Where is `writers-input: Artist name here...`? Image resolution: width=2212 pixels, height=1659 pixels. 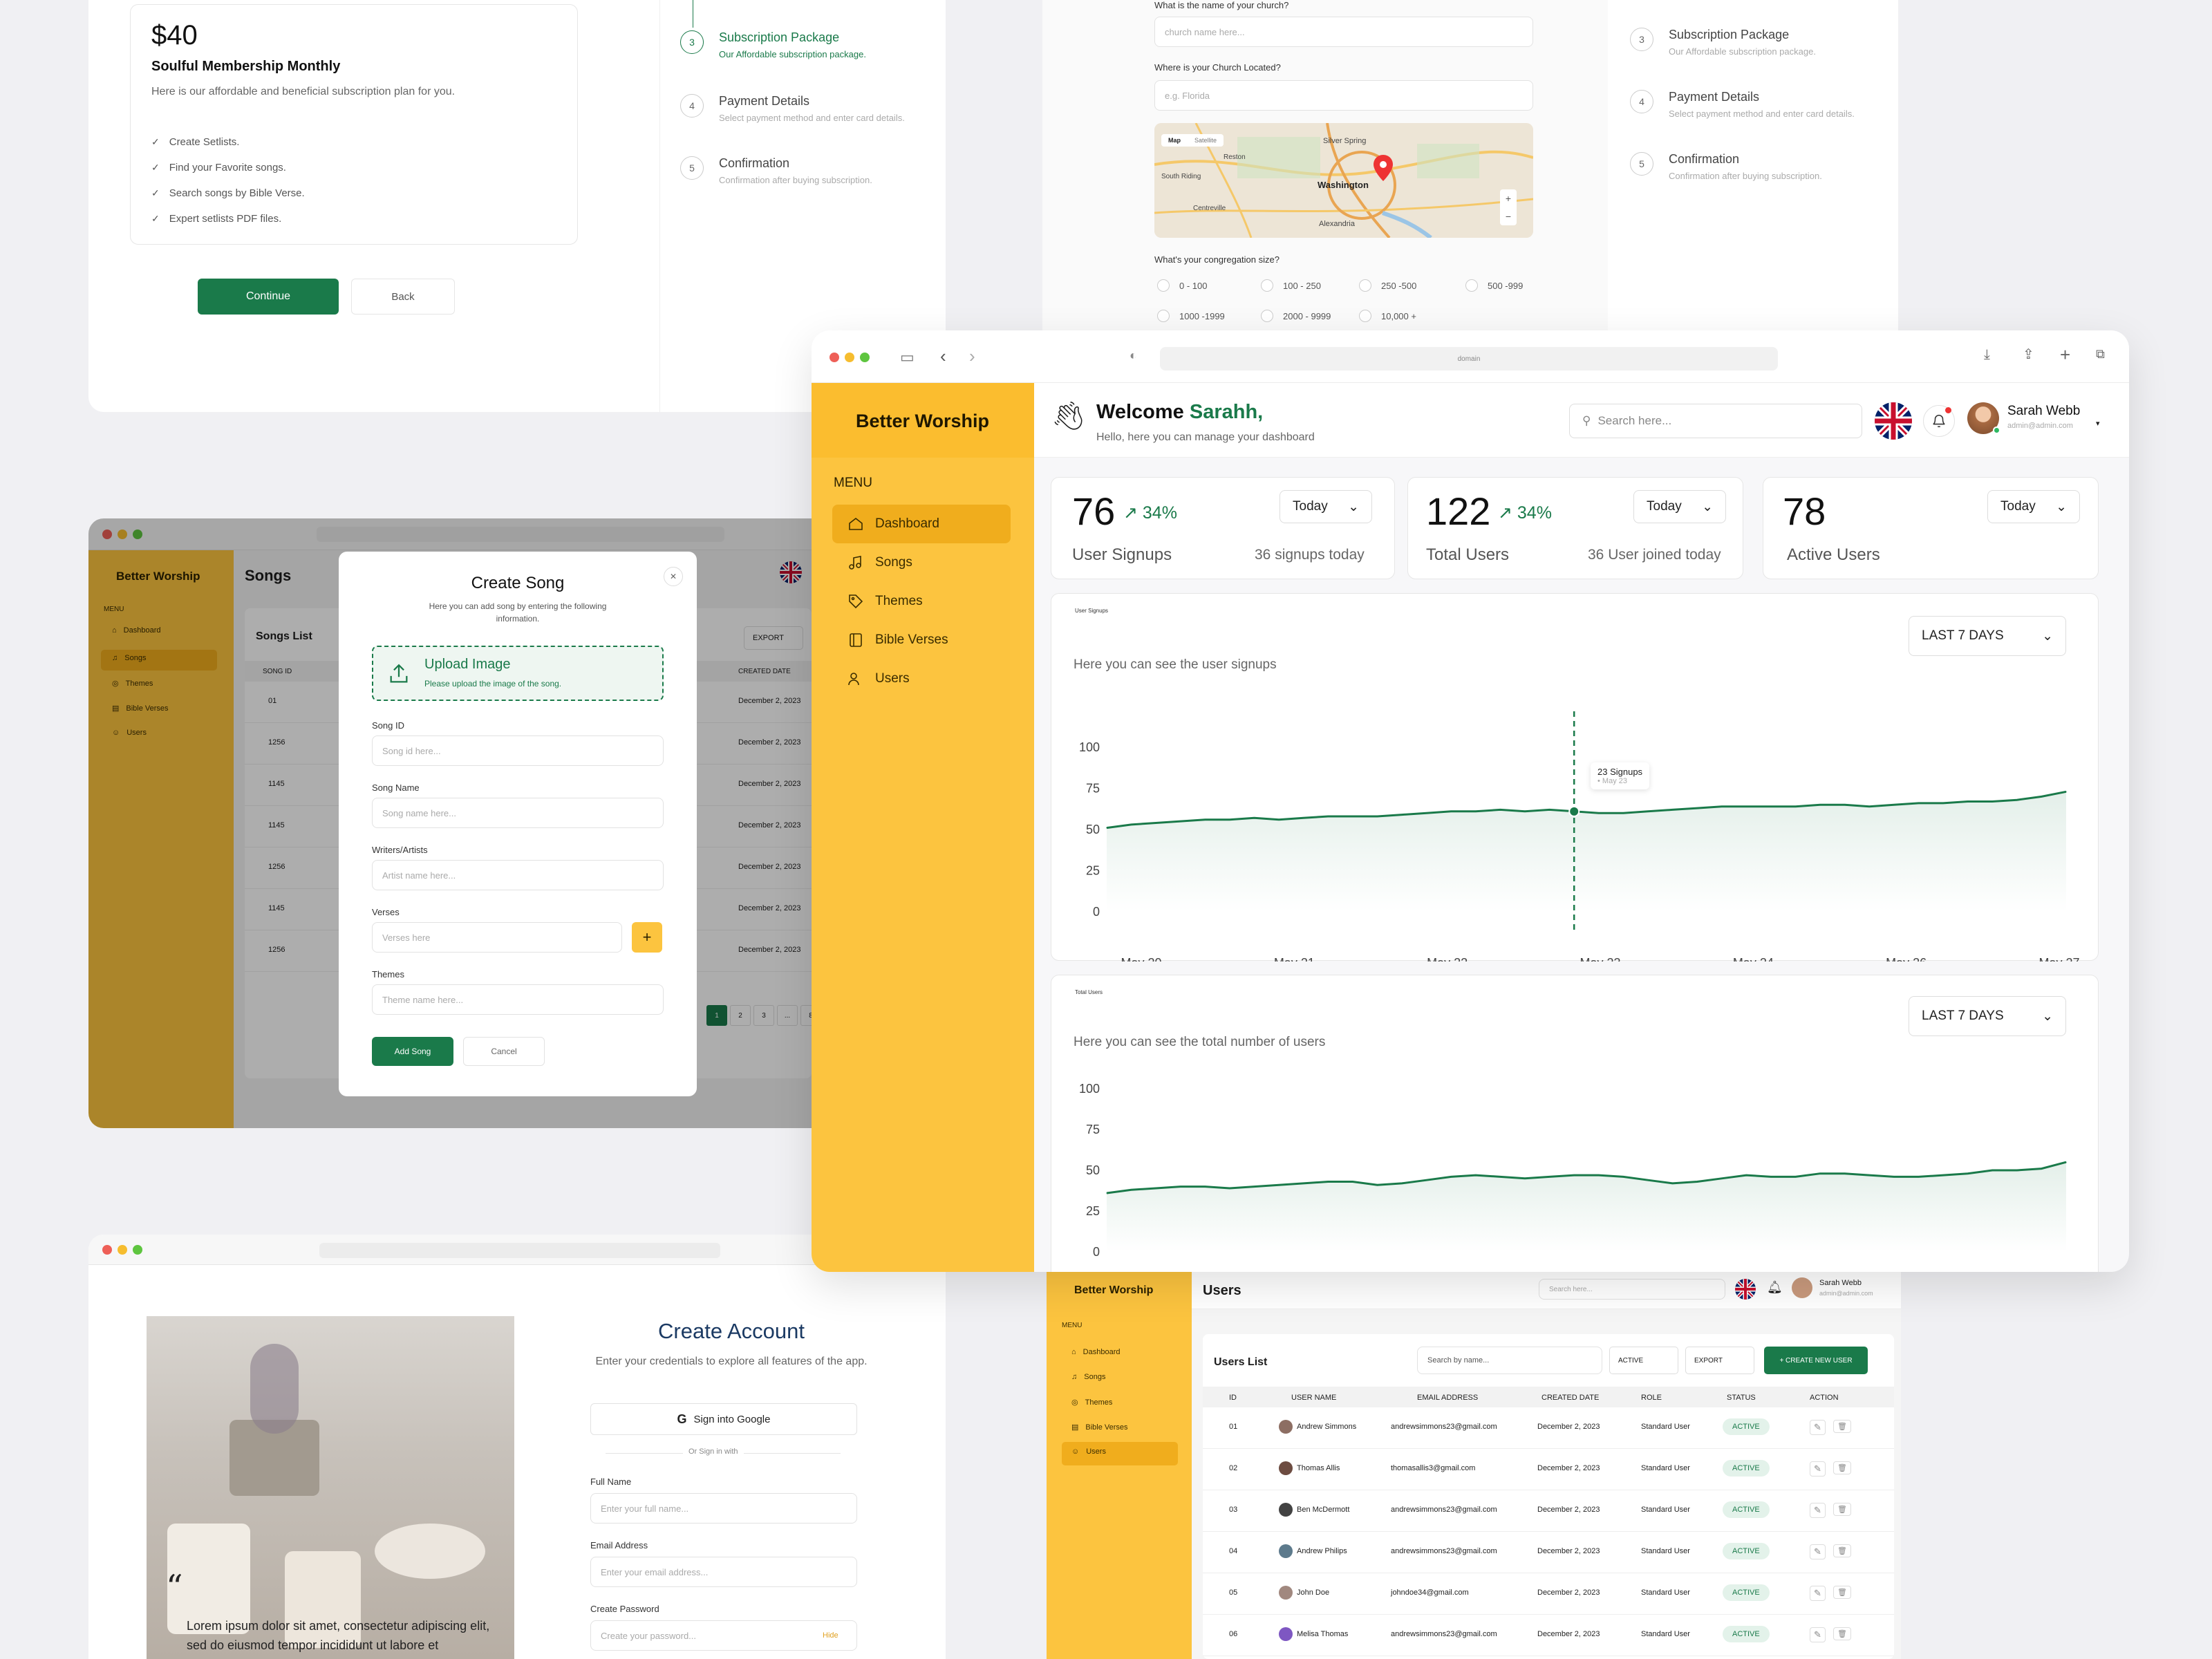
writers-input: Artist name here... is located at coordinates (518, 875).